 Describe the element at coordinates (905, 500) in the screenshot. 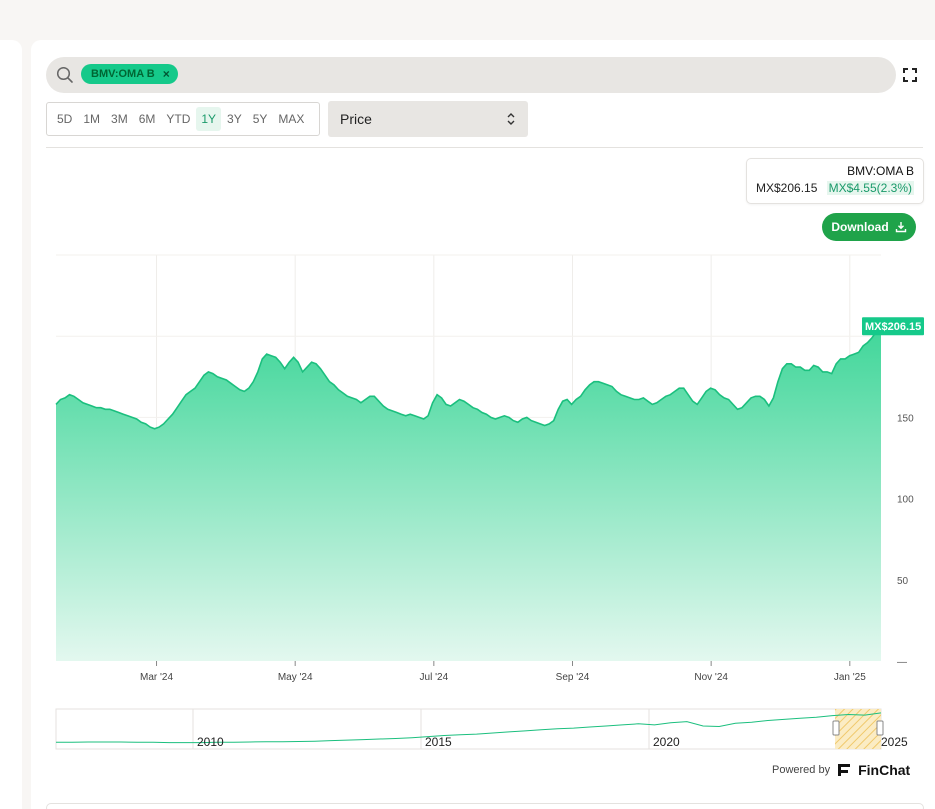

I see `y-tick-label: 100` at that location.